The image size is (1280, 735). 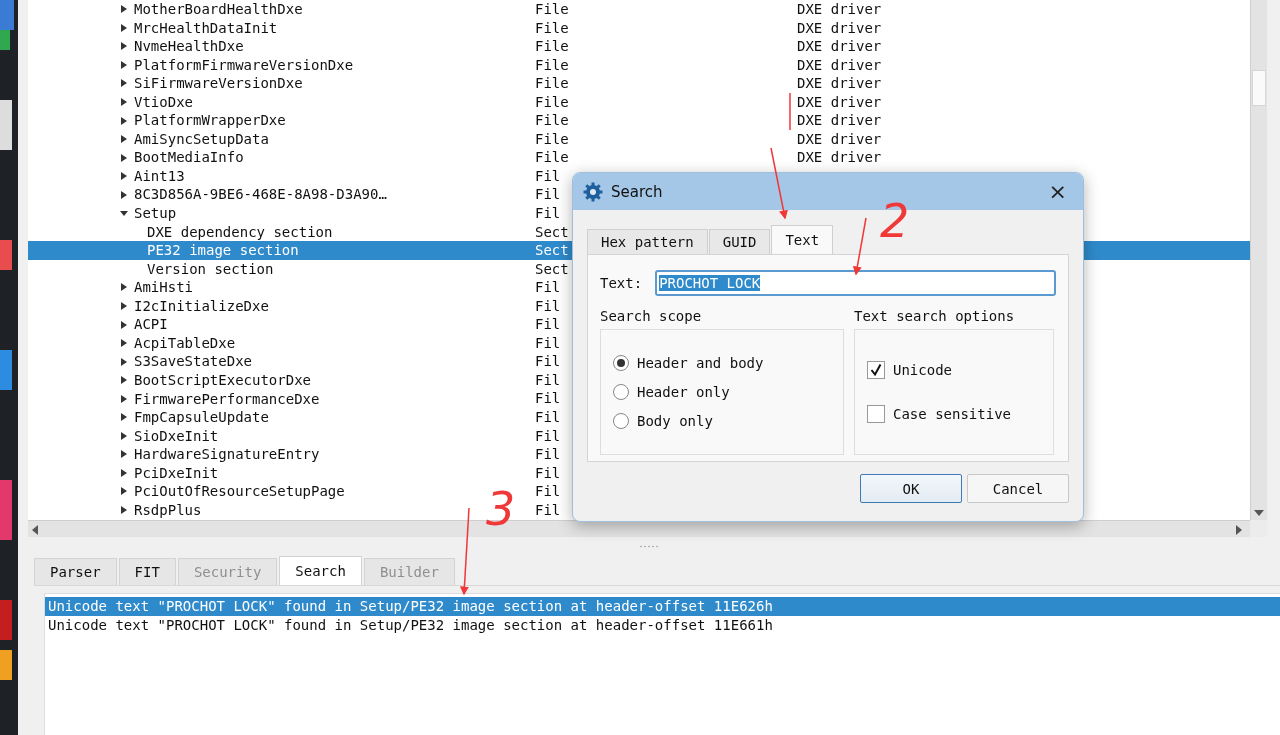 I want to click on group-title: Search scope, so click(x=651, y=316).